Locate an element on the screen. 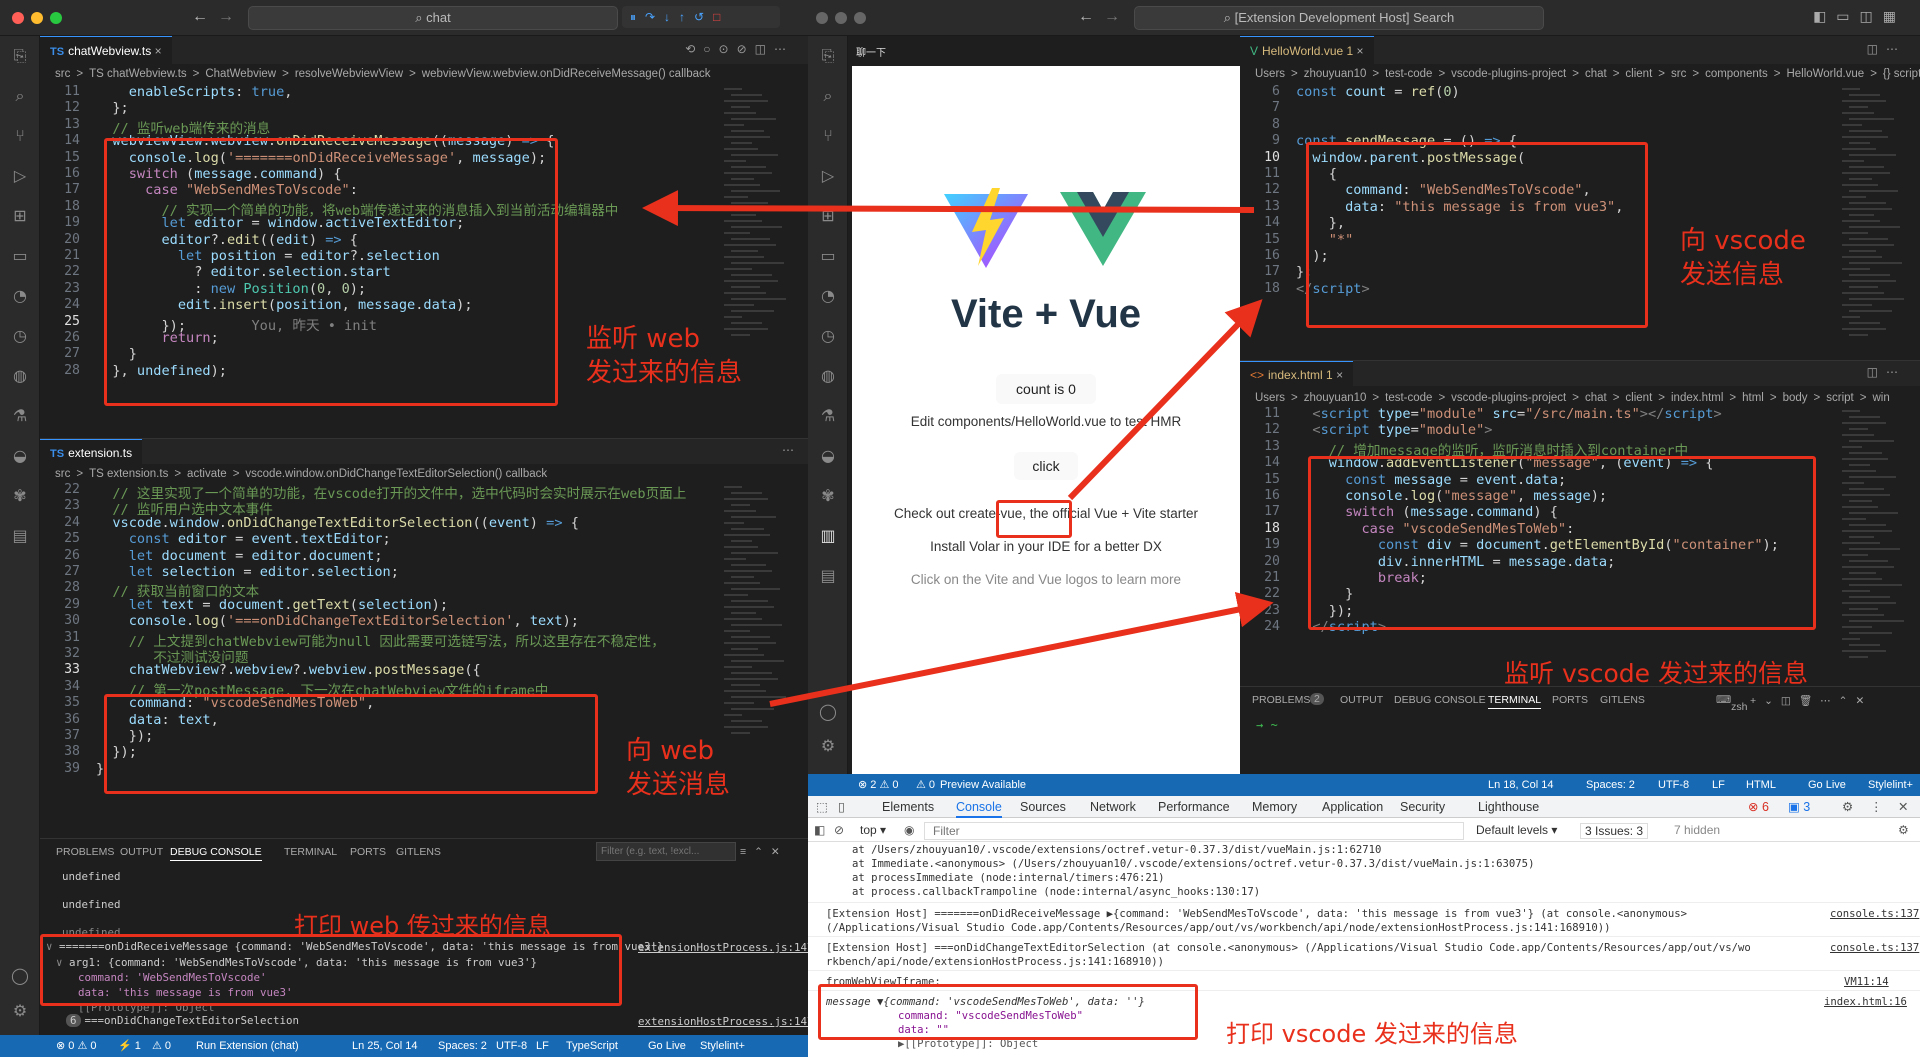  console-source-link: extensionHostProcess.js:147 is located at coordinates (723, 1021).